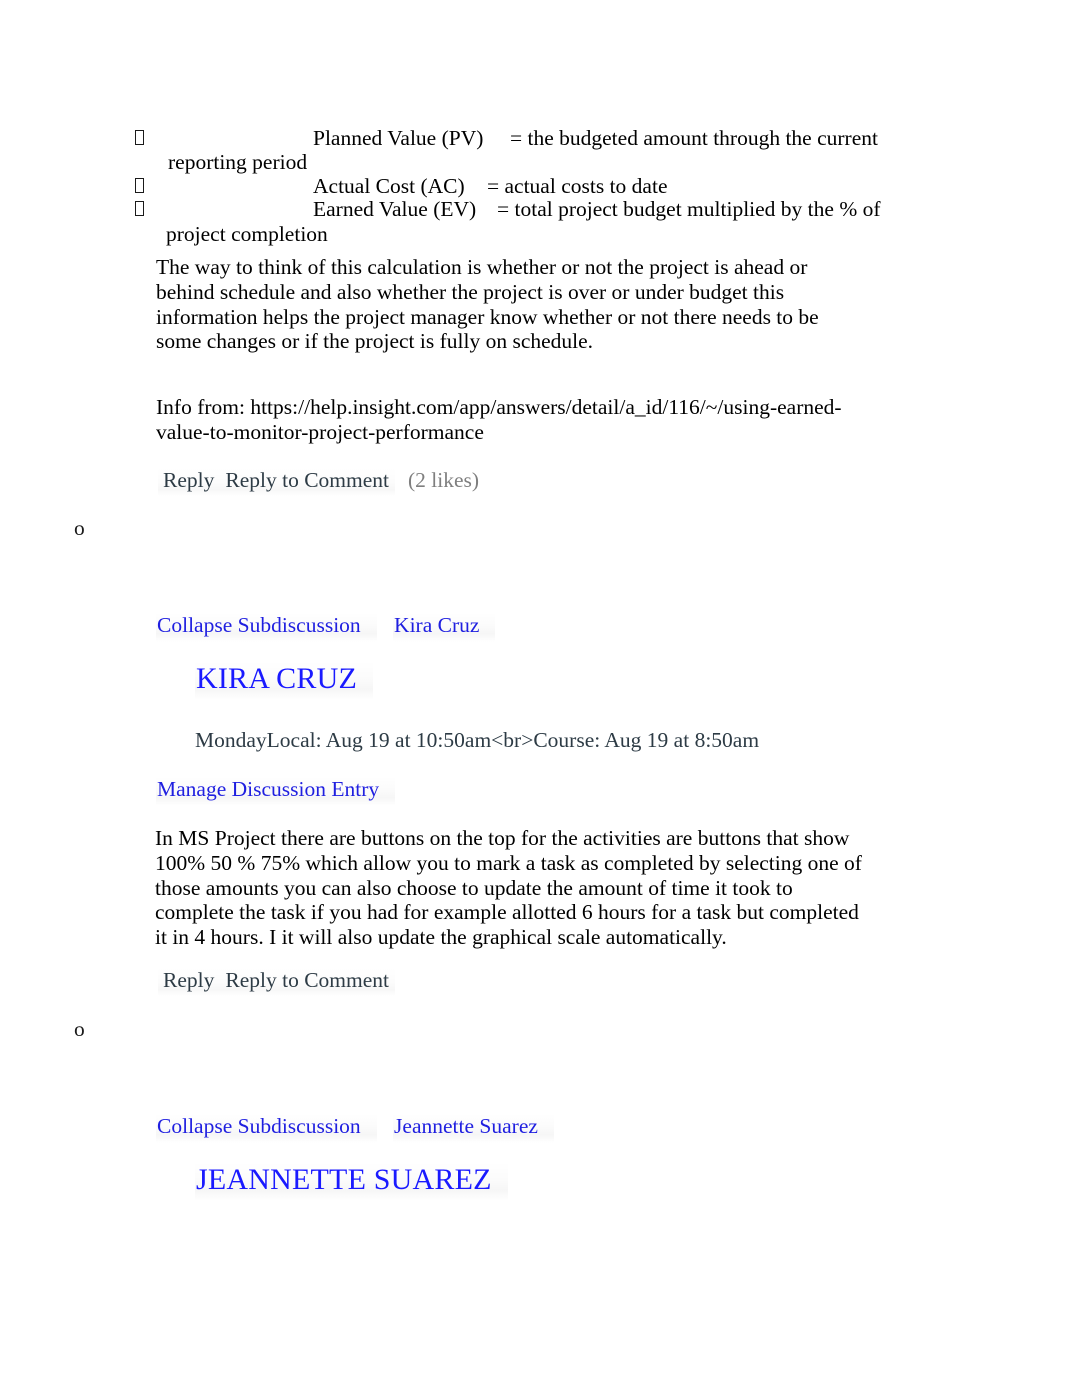 This screenshot has height=1376, width=1067. I want to click on definition-text: = actual costs to date, so click(577, 186).